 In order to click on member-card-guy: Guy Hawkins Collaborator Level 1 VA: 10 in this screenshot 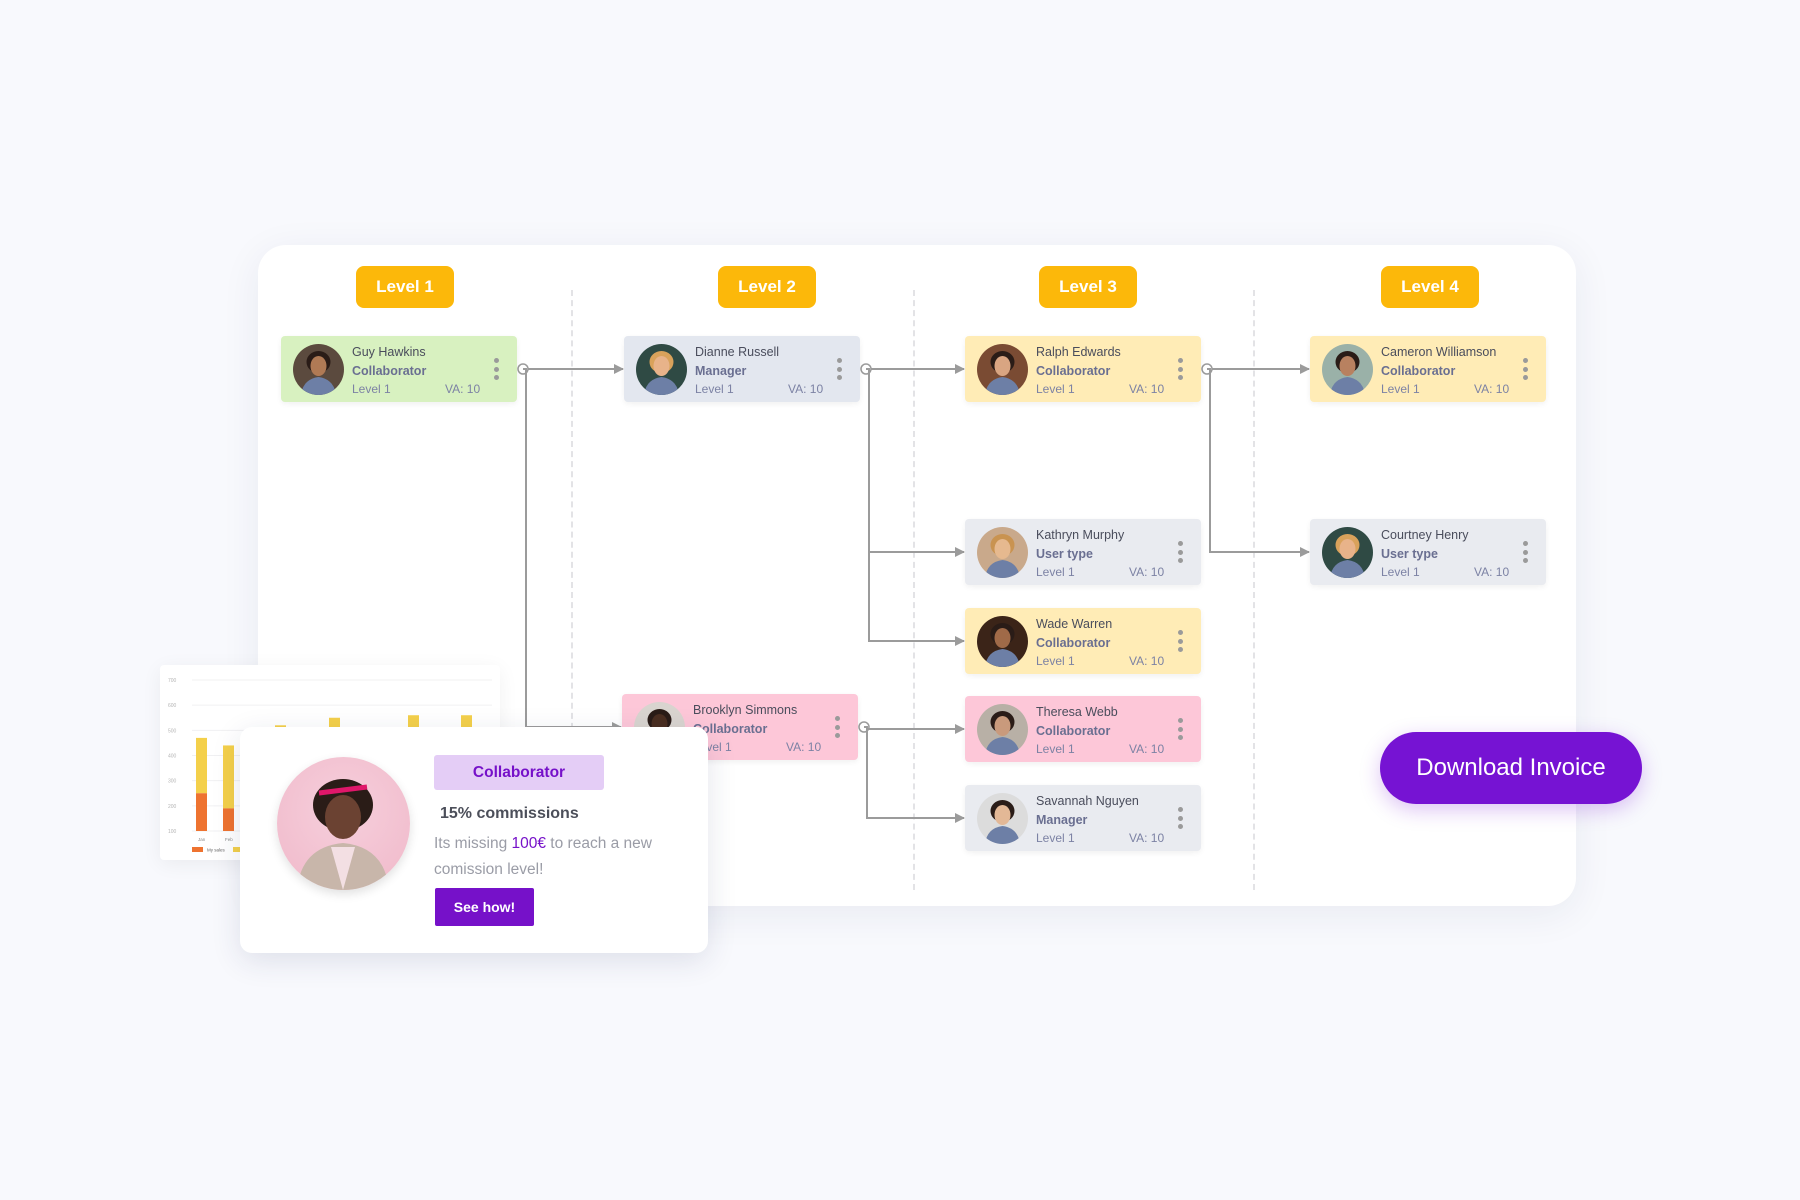, I will do `click(399, 369)`.